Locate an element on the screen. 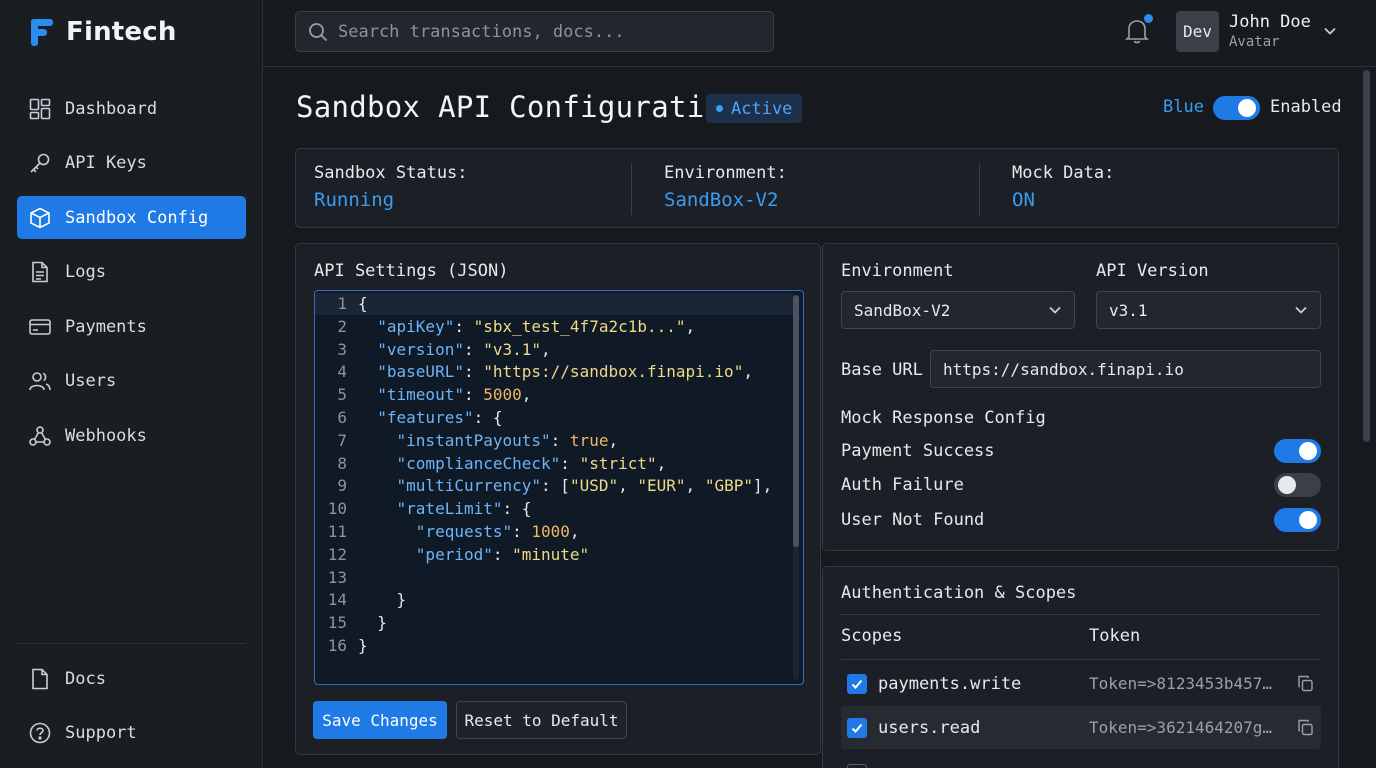 The height and width of the screenshot is (768, 1376). status-badge-label: Active is located at coordinates (762, 108).